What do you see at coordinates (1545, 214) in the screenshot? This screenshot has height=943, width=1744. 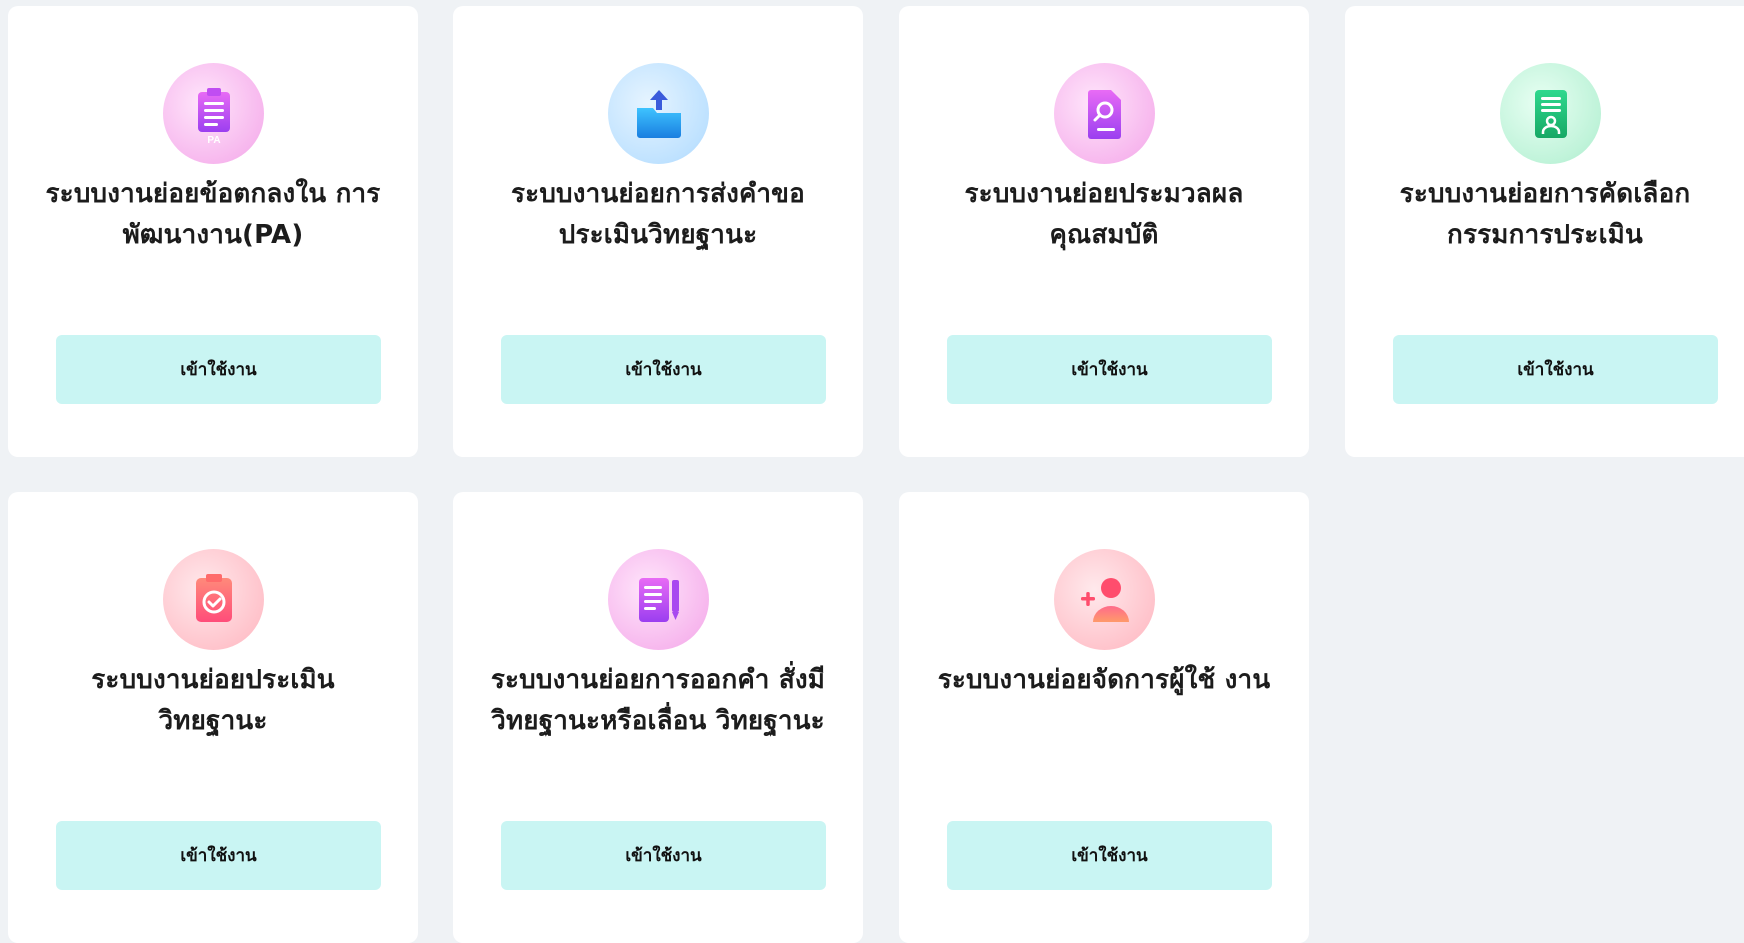 I see `card-title: ระบบงานย่อยการคัดเลือก กรรมการประเมิน` at bounding box center [1545, 214].